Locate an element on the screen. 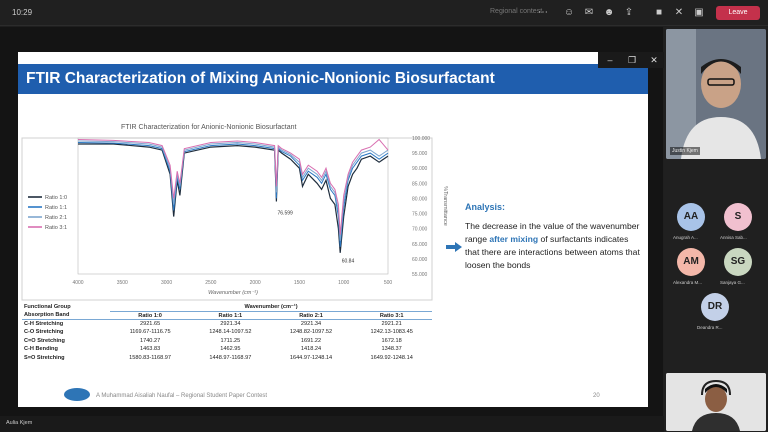 This screenshot has height=432, width=768. table-header-row: Functional Group Wavenumber (cm⁻¹) is located at coordinates (227, 307).